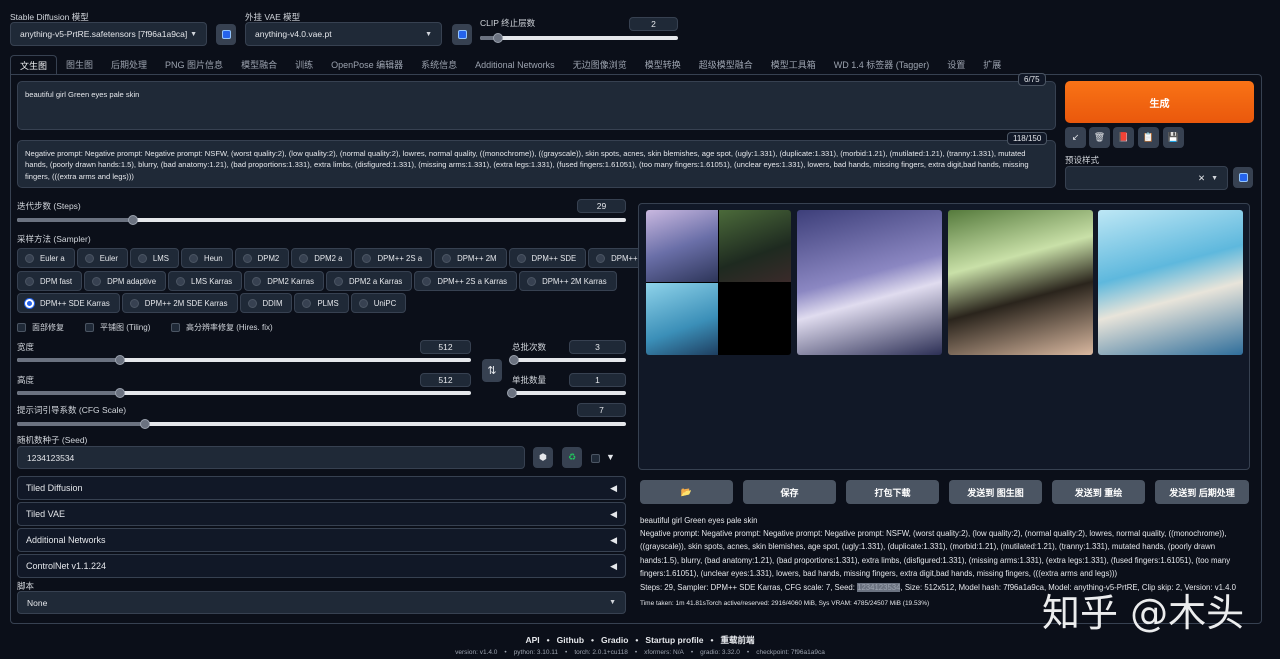 This screenshot has width=1280, height=659. I want to click on tab-11: 超级模型融合, so click(726, 65).